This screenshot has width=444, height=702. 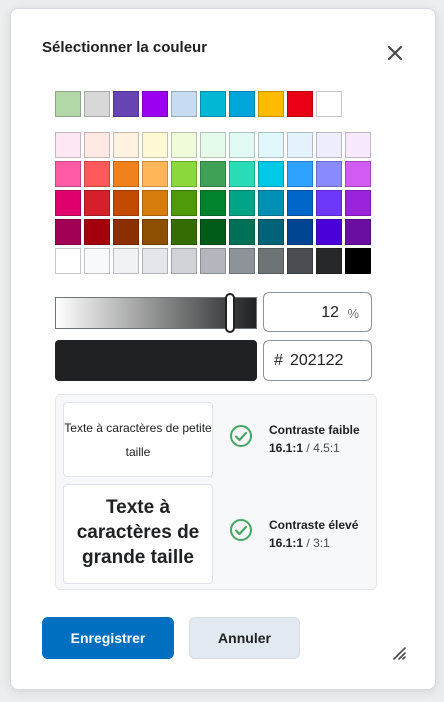 I want to click on percent-unit: %, so click(x=353, y=313).